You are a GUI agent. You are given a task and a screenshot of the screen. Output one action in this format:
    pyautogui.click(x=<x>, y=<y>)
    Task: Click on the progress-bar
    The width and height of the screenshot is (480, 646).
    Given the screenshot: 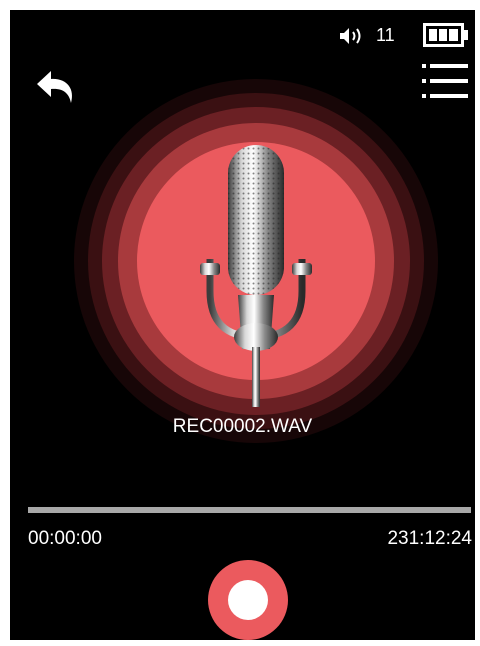 What is the action you would take?
    pyautogui.click(x=249, y=510)
    